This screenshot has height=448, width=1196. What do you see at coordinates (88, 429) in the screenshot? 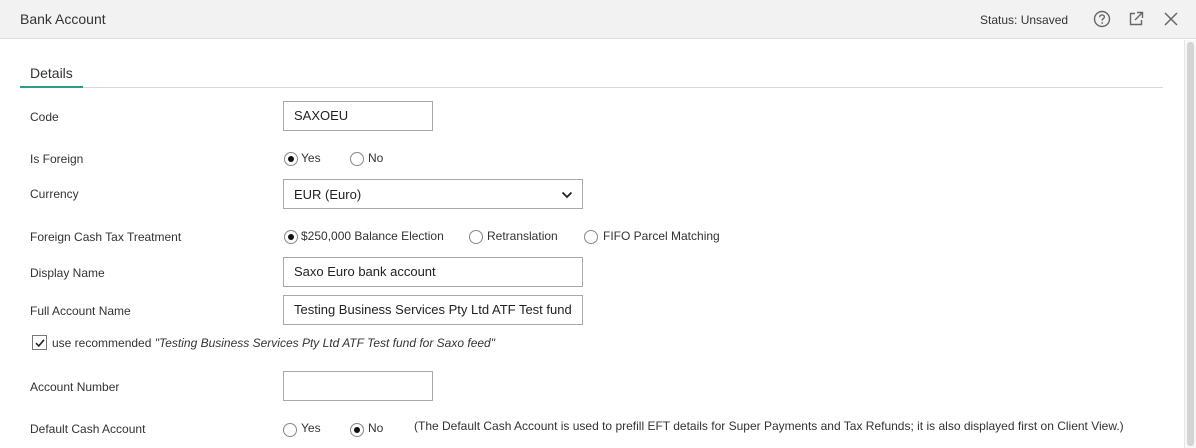
I see `default-cash-account-label: Default Cash Account` at bounding box center [88, 429].